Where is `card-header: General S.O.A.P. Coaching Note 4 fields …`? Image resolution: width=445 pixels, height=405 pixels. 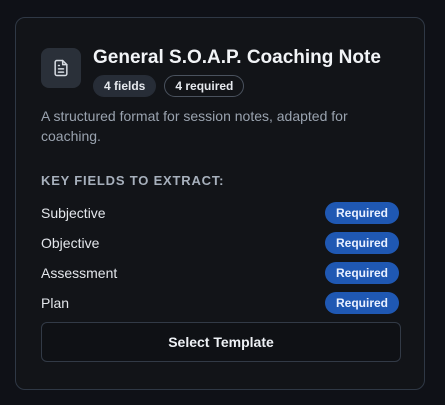
card-header: General S.O.A.P. Coaching Note 4 fields … is located at coordinates (220, 72).